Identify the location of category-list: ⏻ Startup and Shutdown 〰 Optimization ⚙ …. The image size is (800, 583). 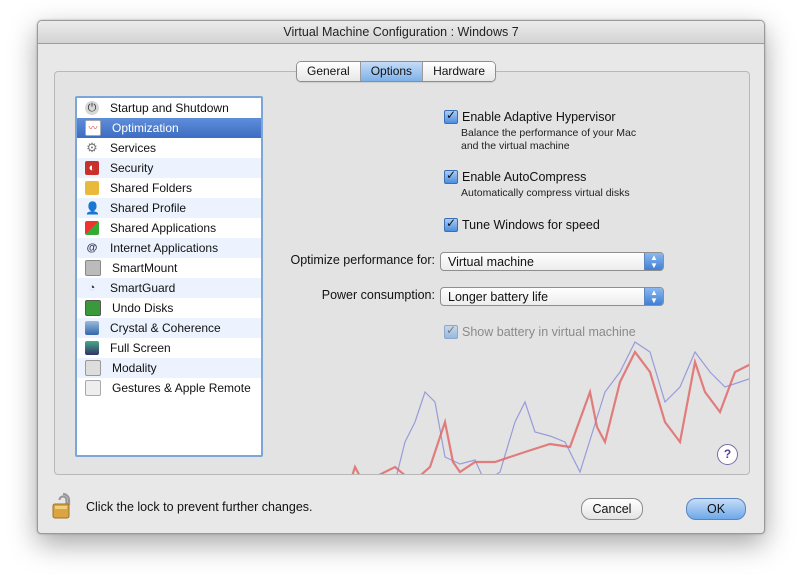
(169, 276).